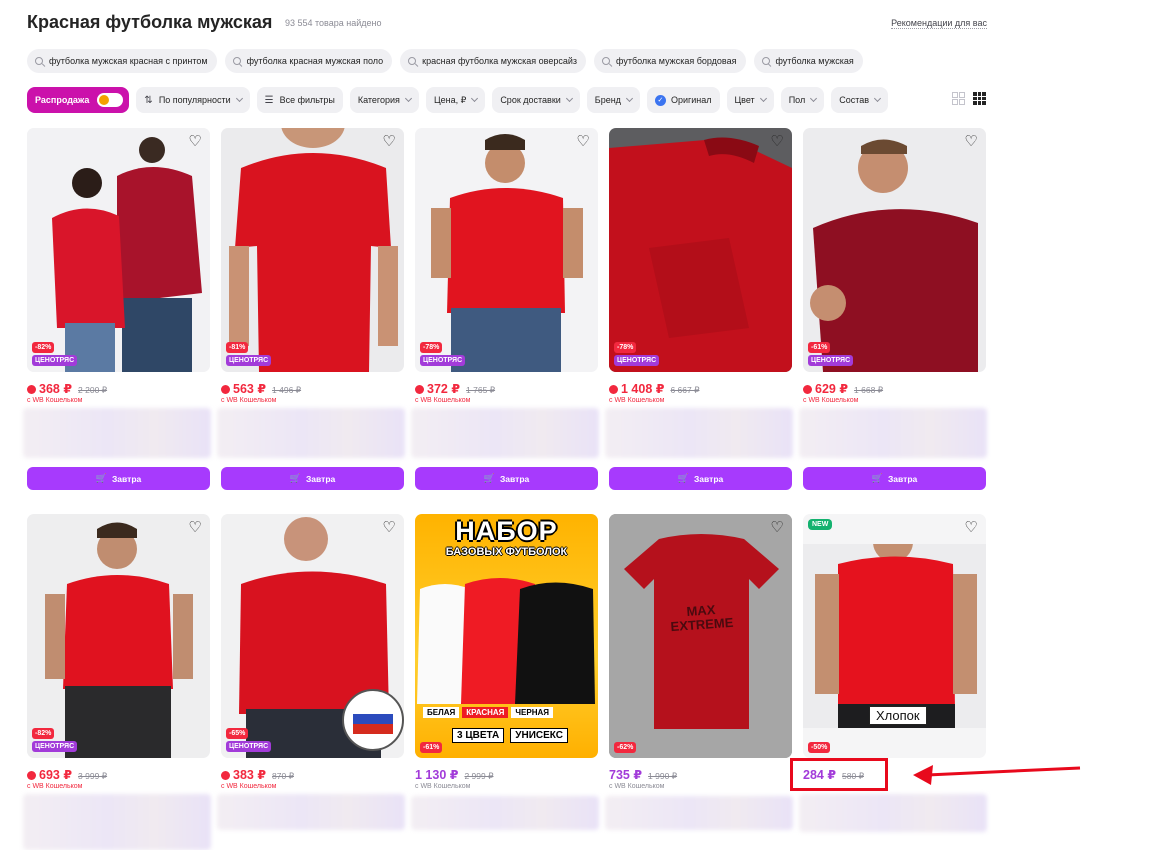 The width and height of the screenshot is (1159, 850). What do you see at coordinates (700, 636) in the screenshot?
I see `product-image: MAX EXTREME ♡ -62%` at bounding box center [700, 636].